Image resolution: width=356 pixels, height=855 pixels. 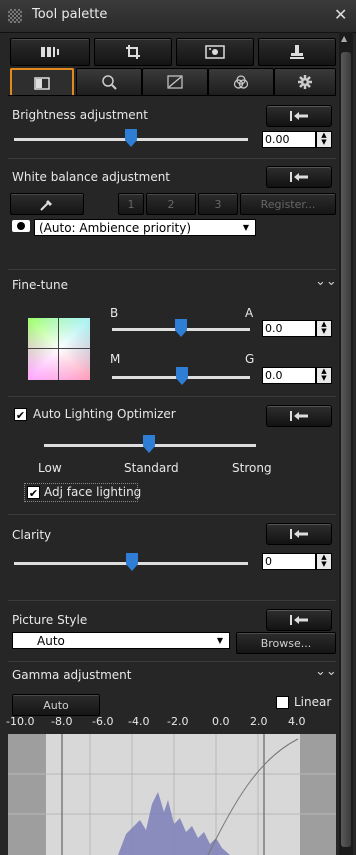 What do you see at coordinates (172, 794) in the screenshot?
I see `gamma-histogram` at bounding box center [172, 794].